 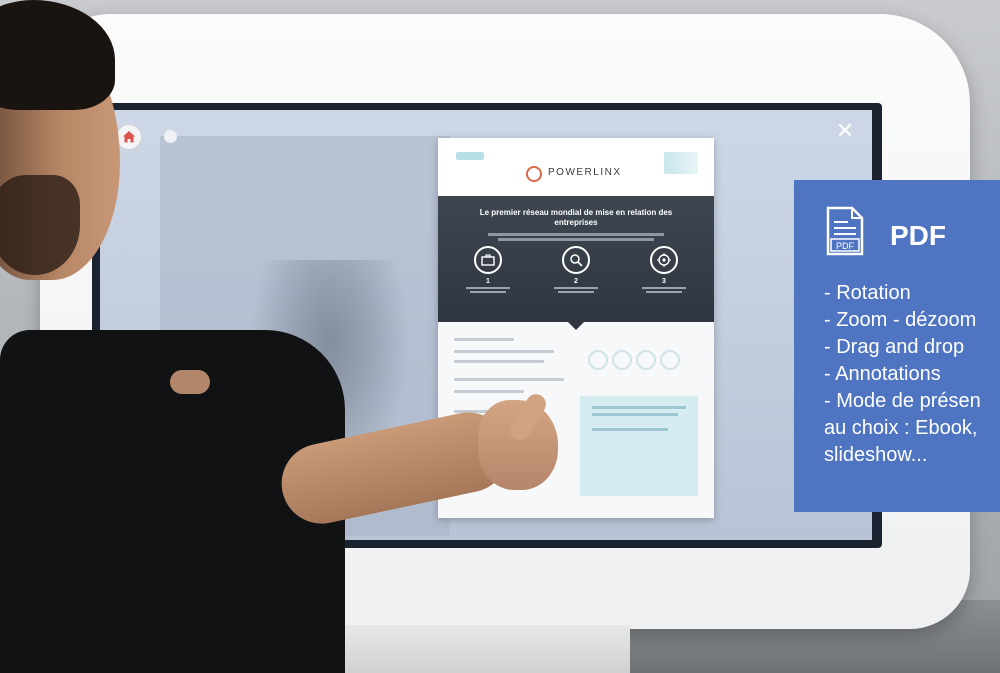 I want to click on close-button: ✕, so click(x=845, y=131).